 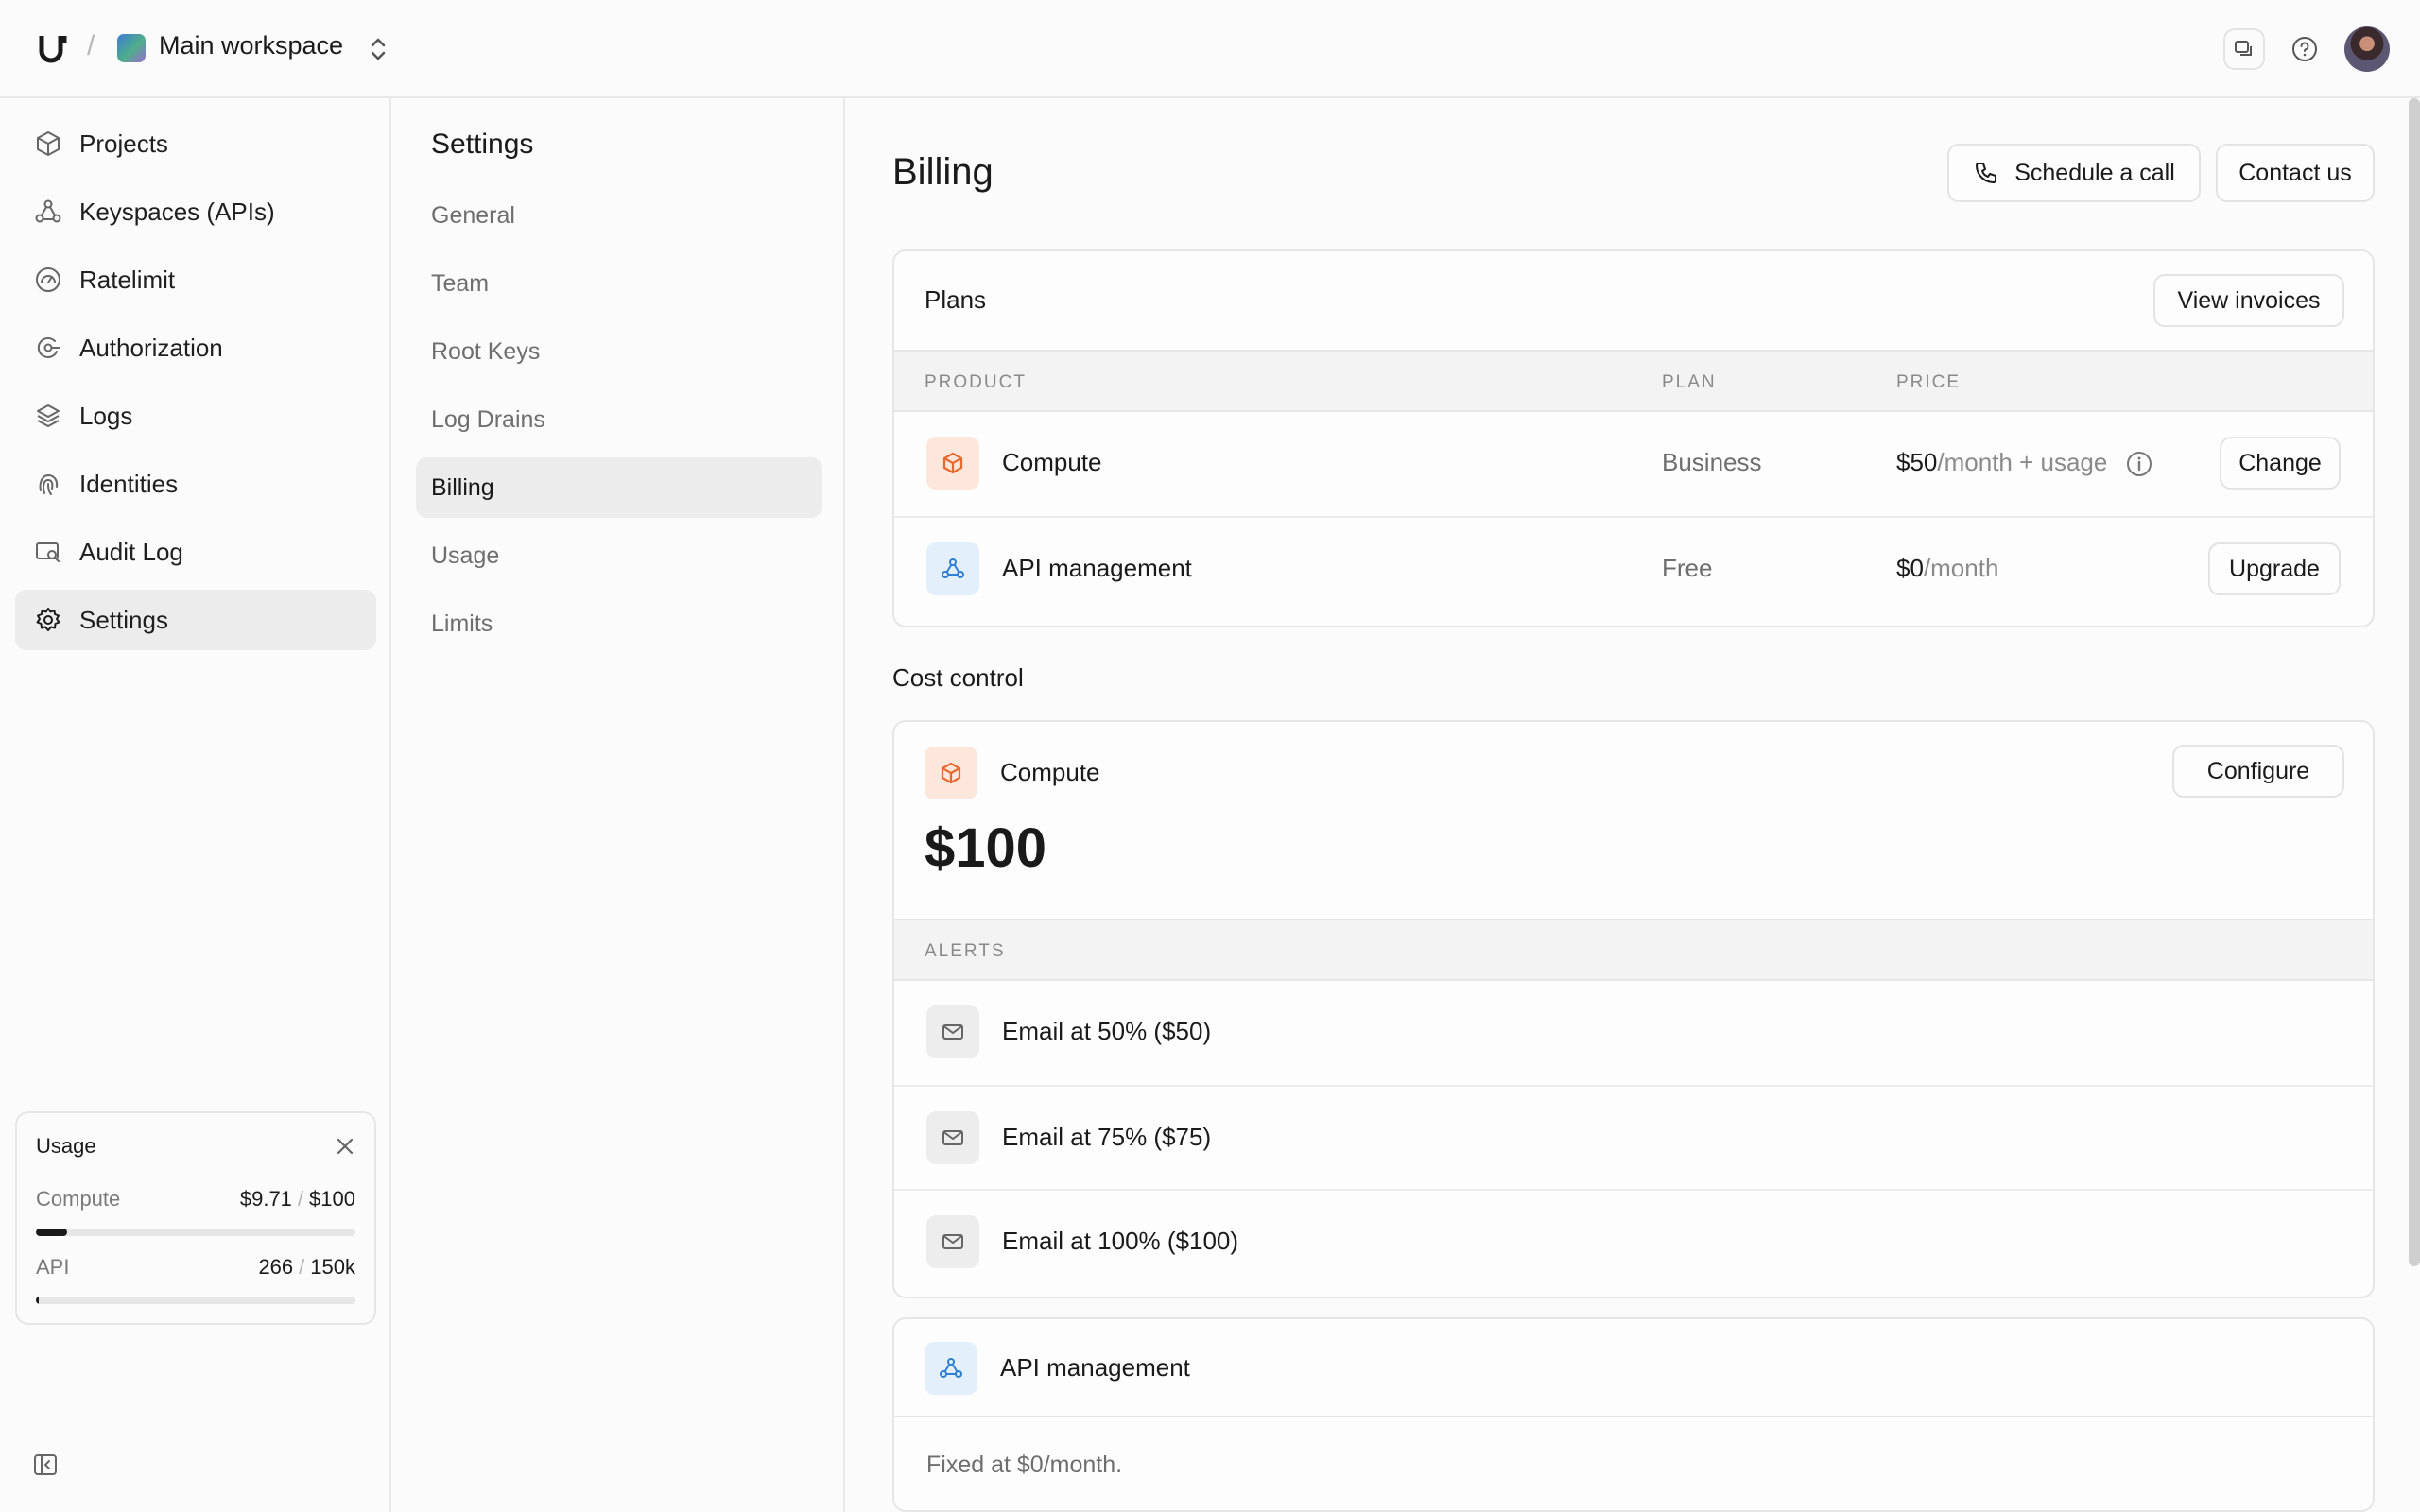 What do you see at coordinates (195, 484) in the screenshot?
I see `sidebar-item-identities: Identities` at bounding box center [195, 484].